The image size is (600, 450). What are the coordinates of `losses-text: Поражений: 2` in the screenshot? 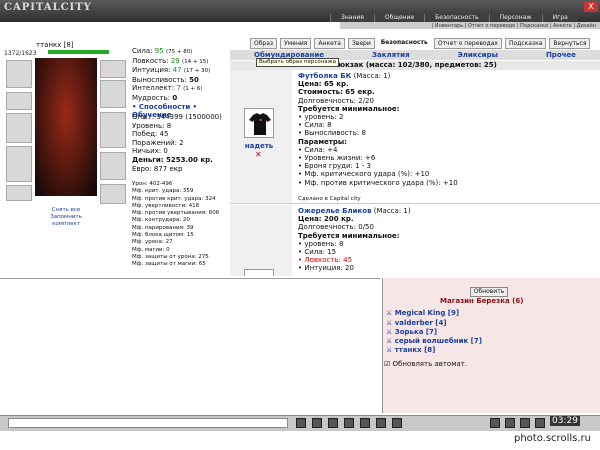 It's located at (158, 142).